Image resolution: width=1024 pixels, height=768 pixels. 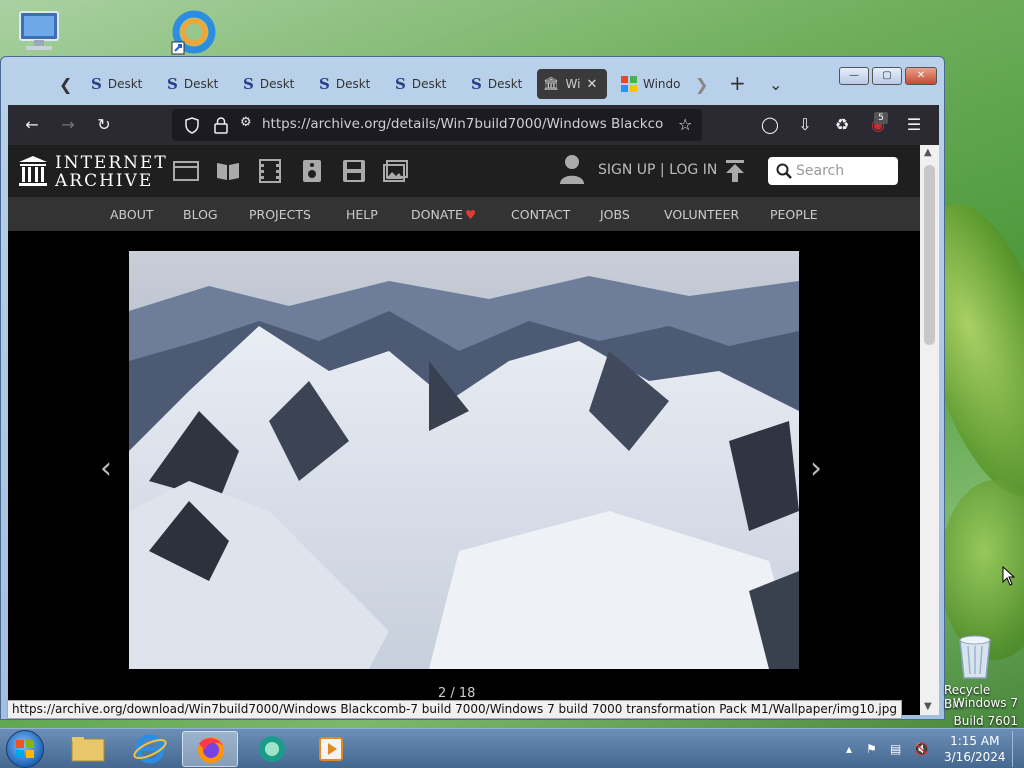 I want to click on nav-volunteer: VOLUNTEER, so click(x=701, y=214).